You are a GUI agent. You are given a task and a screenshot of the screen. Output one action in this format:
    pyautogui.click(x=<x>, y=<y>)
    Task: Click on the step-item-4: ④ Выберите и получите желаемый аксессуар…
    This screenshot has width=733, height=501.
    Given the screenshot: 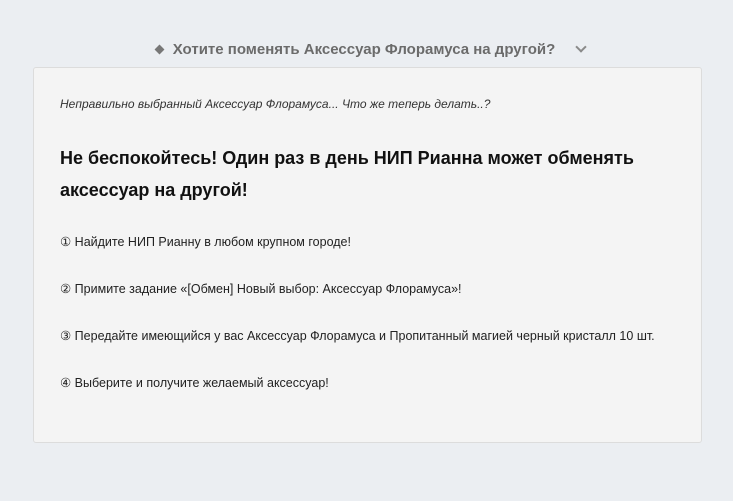 What is the action you would take?
    pyautogui.click(x=194, y=383)
    